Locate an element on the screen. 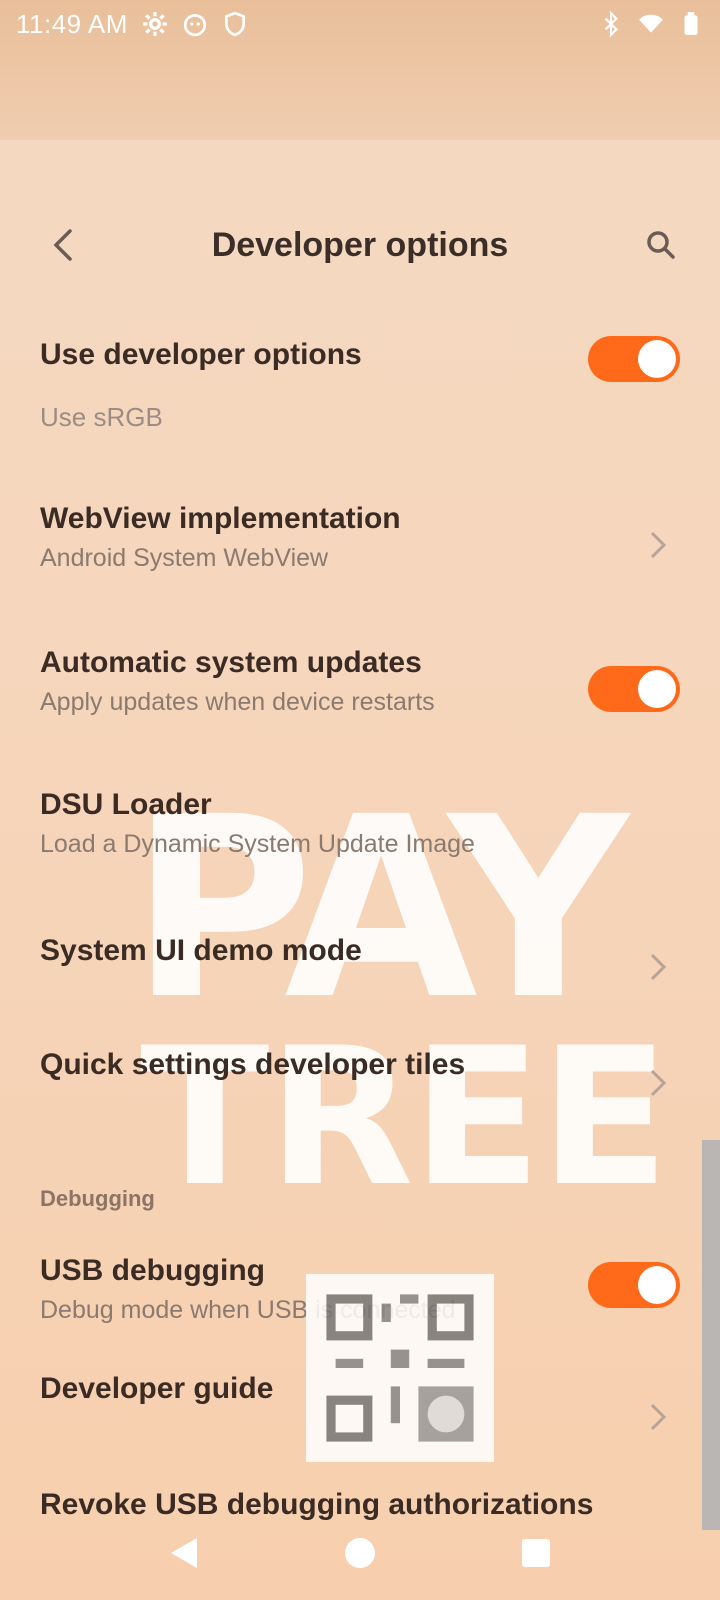  list-item-use-developer-options: Use developer options is located at coordinates (360, 355).